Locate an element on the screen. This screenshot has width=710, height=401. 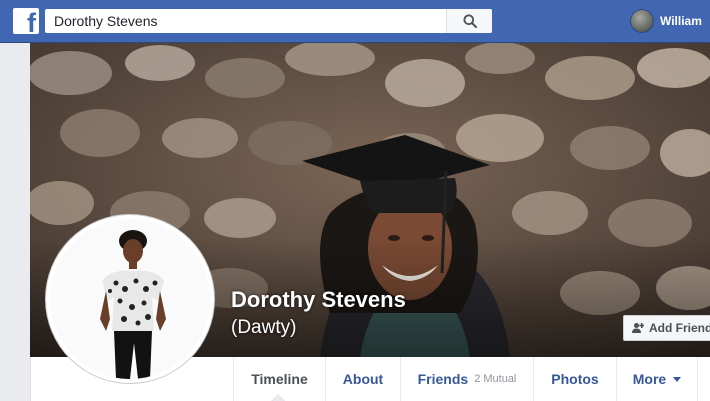
profile-picture-image is located at coordinates (130, 299).